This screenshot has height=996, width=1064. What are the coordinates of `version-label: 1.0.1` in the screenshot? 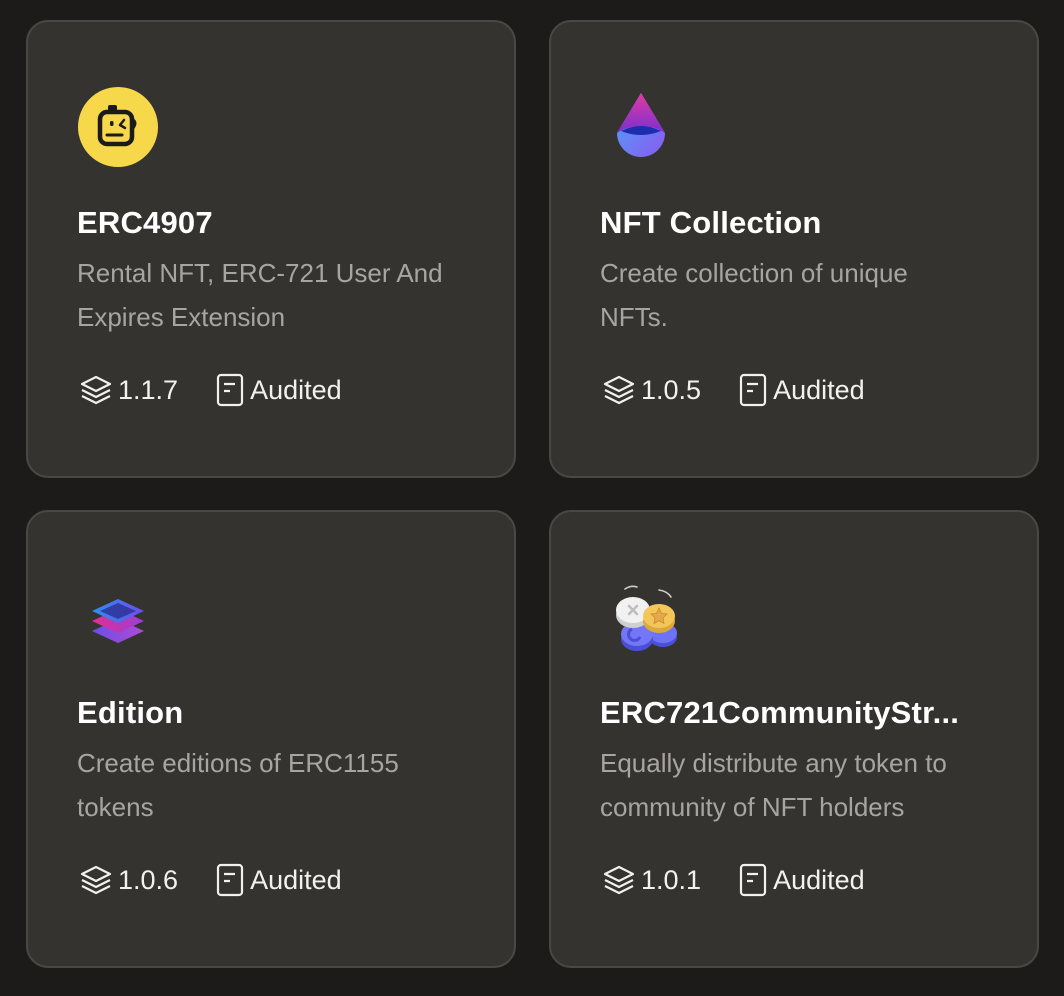 It's located at (671, 879).